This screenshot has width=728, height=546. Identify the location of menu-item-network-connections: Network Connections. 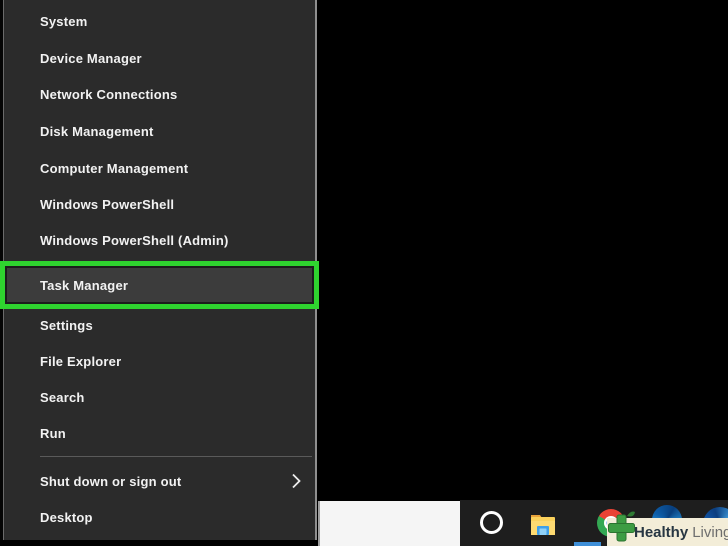
(159, 94).